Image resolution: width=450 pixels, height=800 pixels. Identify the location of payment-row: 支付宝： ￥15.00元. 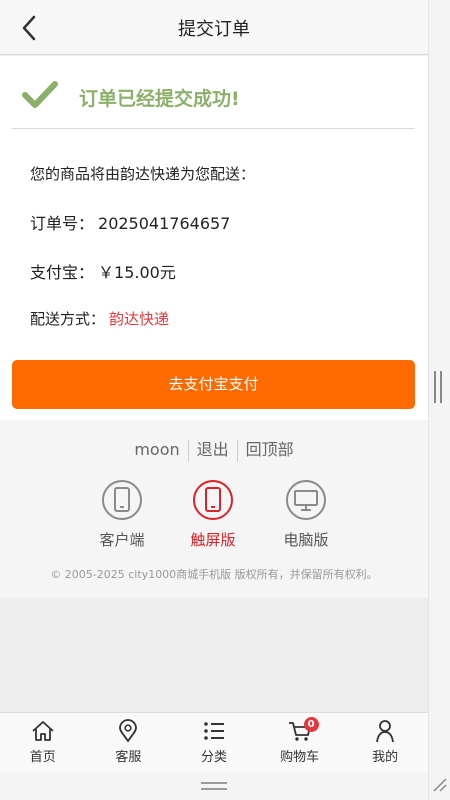
(103, 271).